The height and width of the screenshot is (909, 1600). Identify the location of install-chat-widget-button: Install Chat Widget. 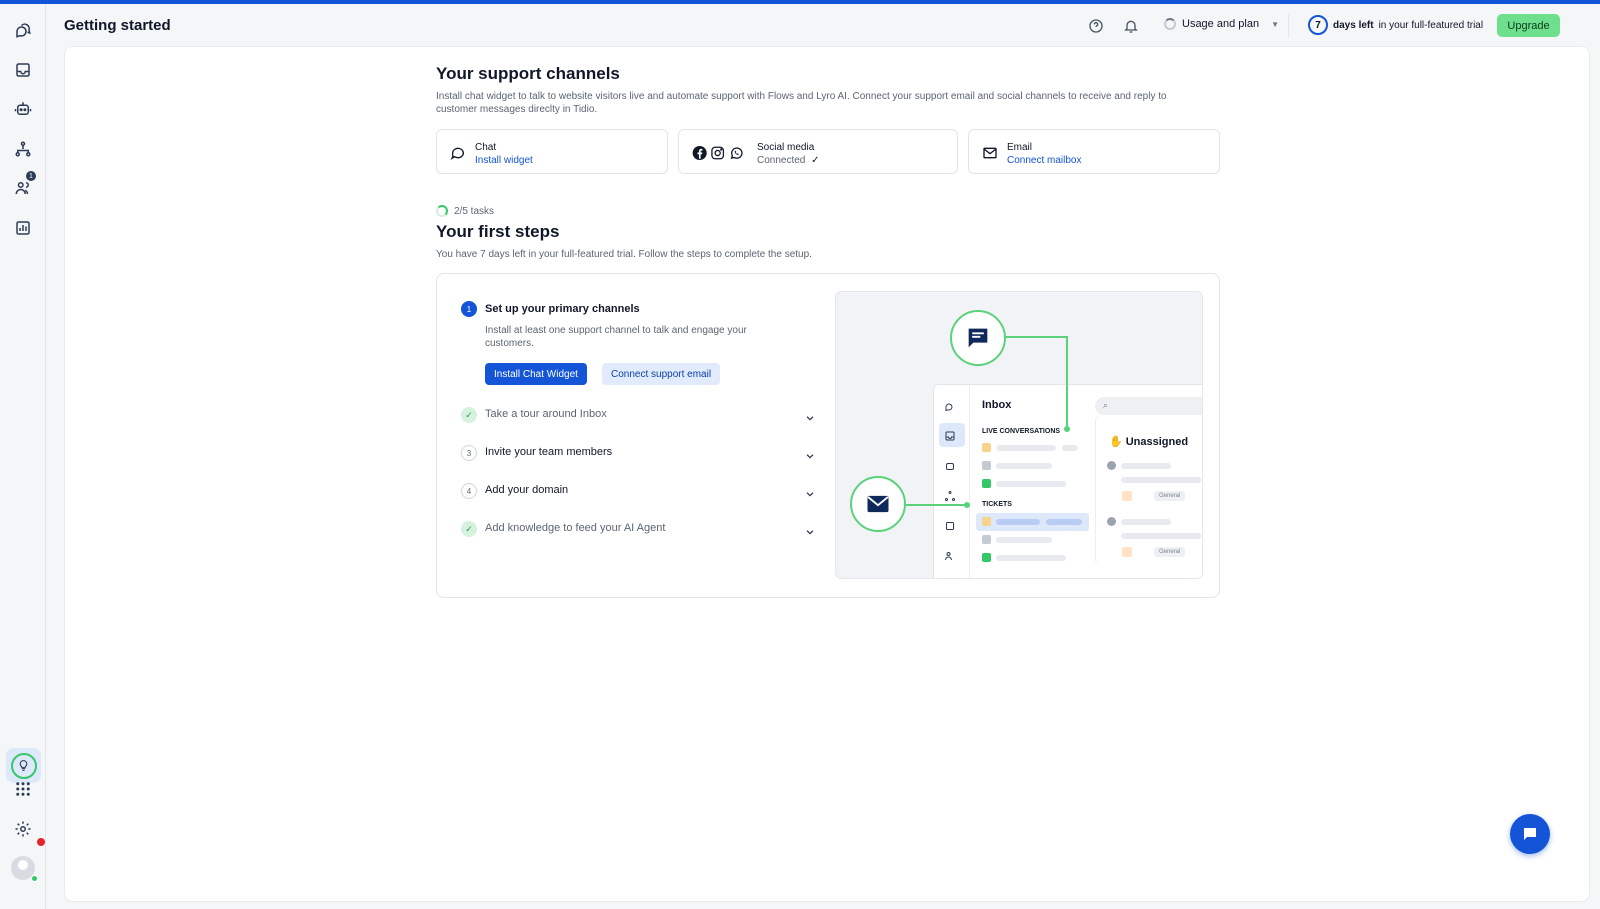
(536, 374).